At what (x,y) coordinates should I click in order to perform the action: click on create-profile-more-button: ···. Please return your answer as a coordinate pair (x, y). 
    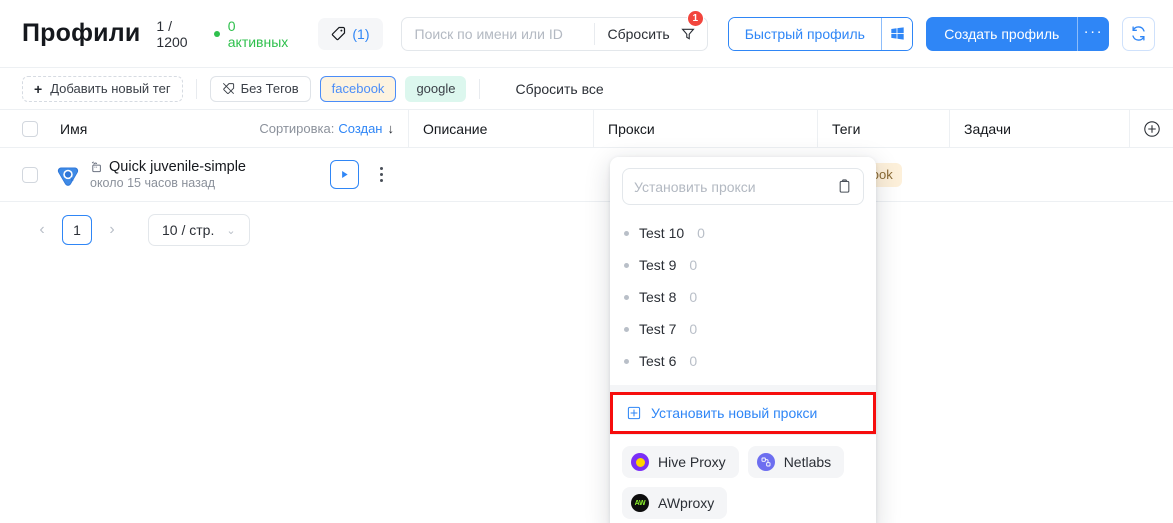
    Looking at the image, I should click on (1093, 34).